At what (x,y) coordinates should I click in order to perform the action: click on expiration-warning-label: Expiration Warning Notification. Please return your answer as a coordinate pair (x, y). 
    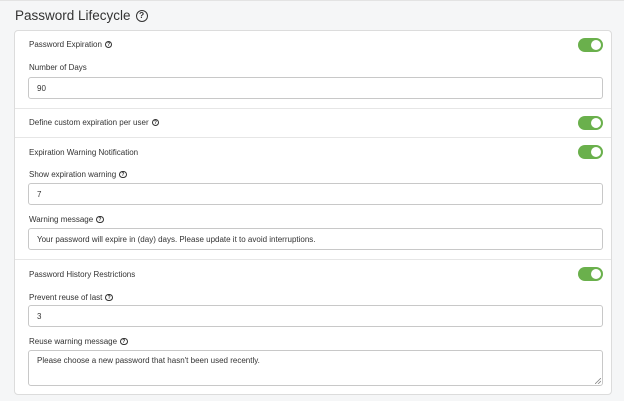
    Looking at the image, I should click on (84, 152).